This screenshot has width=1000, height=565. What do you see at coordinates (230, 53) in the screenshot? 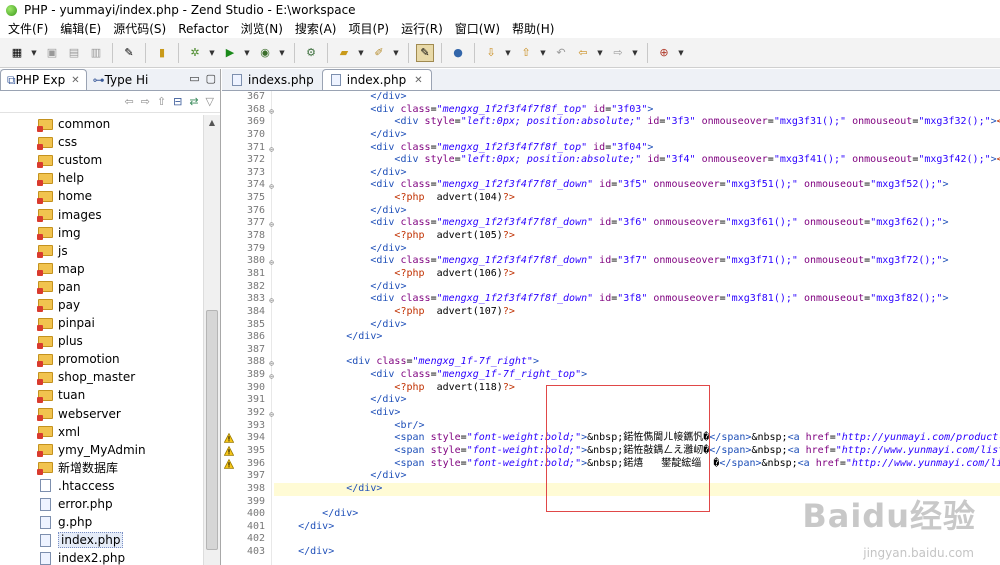
I see `run-icon: ▶` at bounding box center [230, 53].